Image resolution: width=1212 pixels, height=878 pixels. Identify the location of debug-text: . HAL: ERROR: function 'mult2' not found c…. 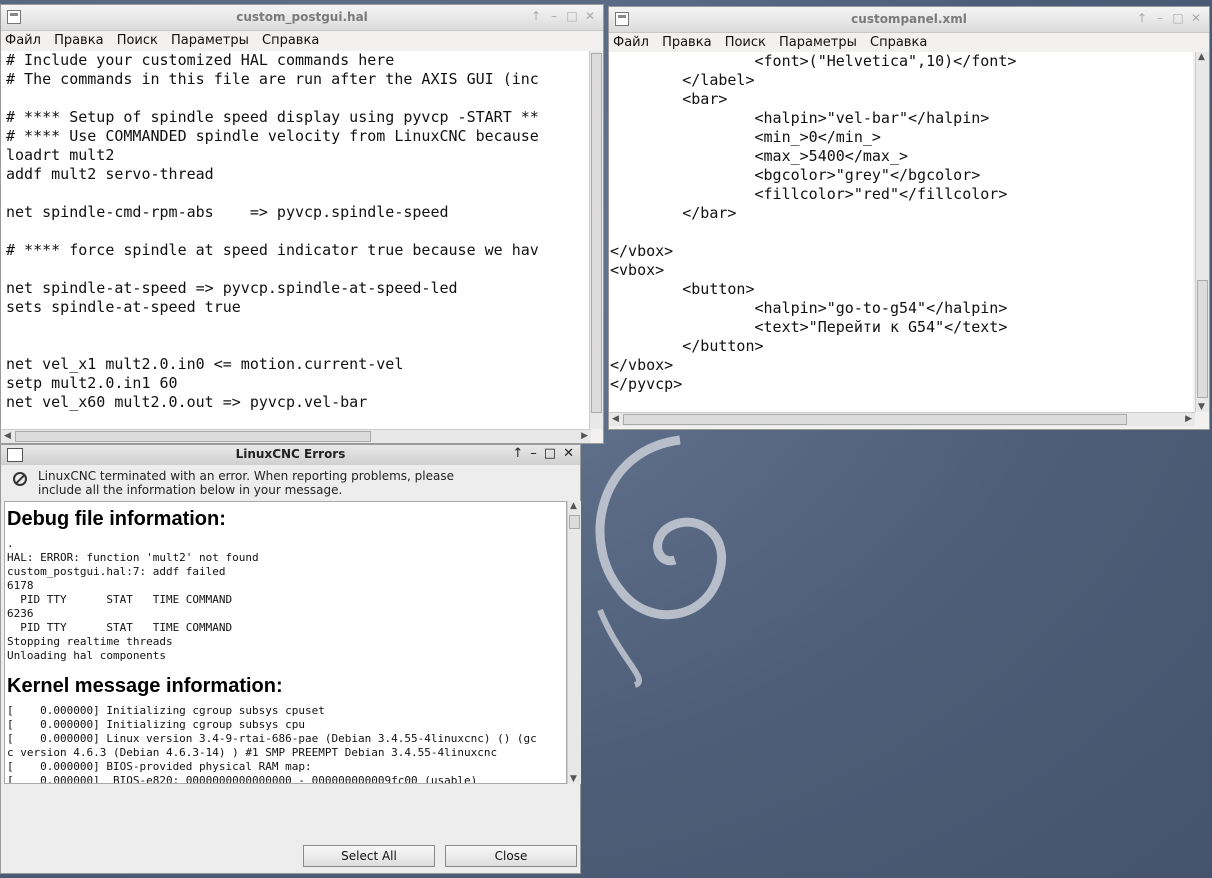
(286, 600).